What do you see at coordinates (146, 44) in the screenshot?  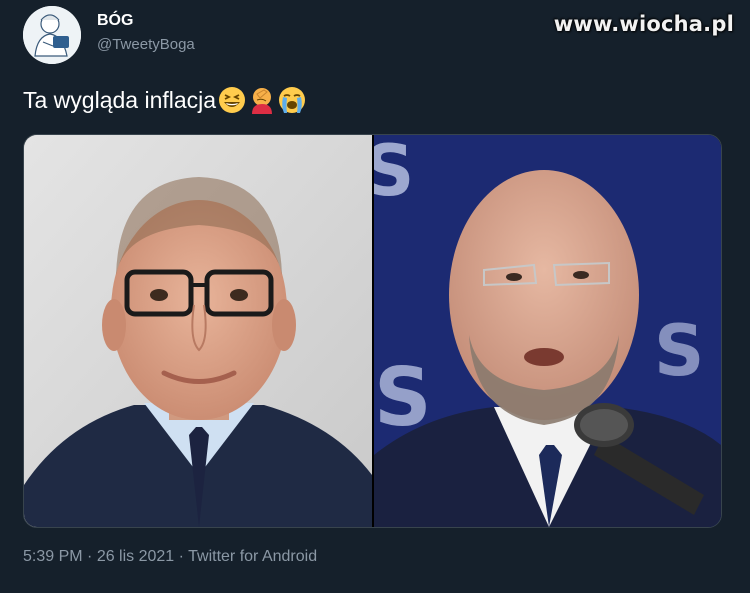 I see `author-handle: @TweetyBoga` at bounding box center [146, 44].